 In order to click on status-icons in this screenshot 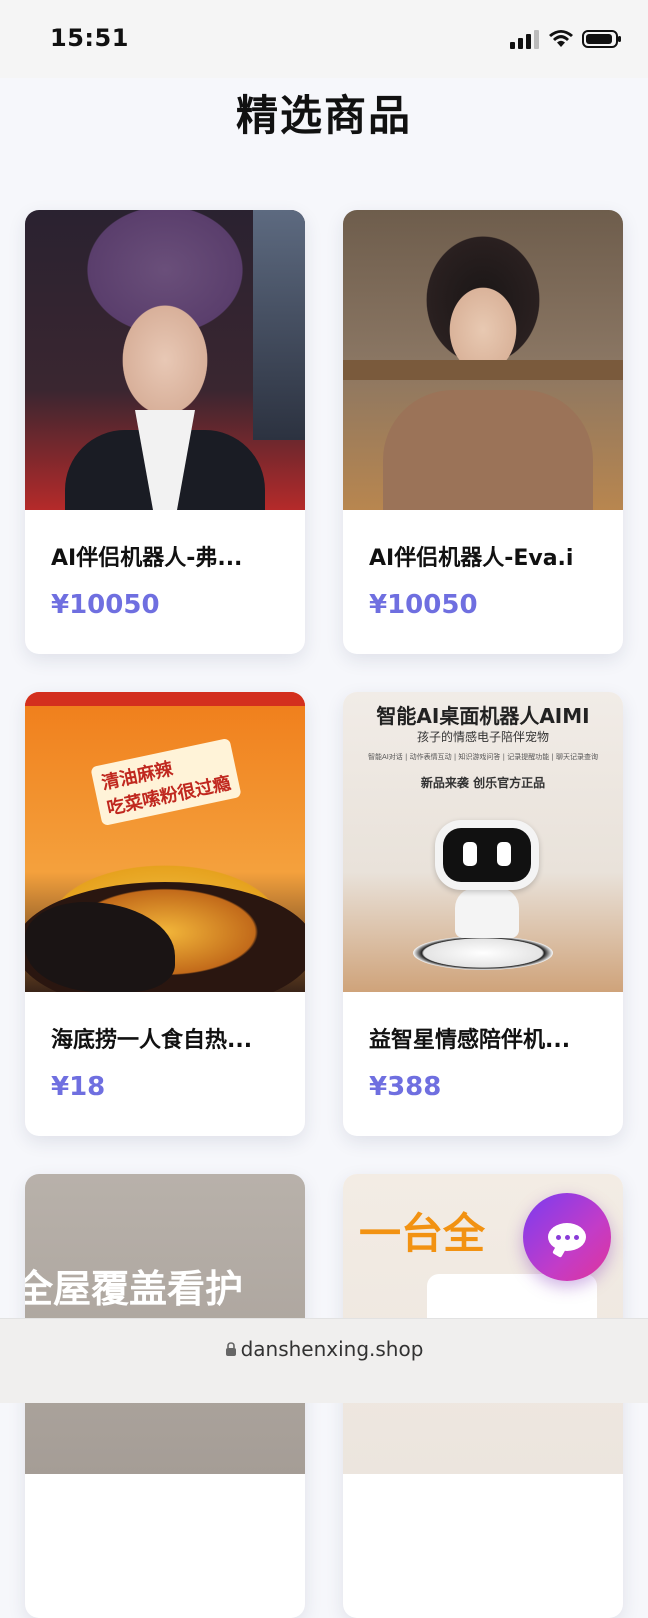, I will do `click(566, 39)`.